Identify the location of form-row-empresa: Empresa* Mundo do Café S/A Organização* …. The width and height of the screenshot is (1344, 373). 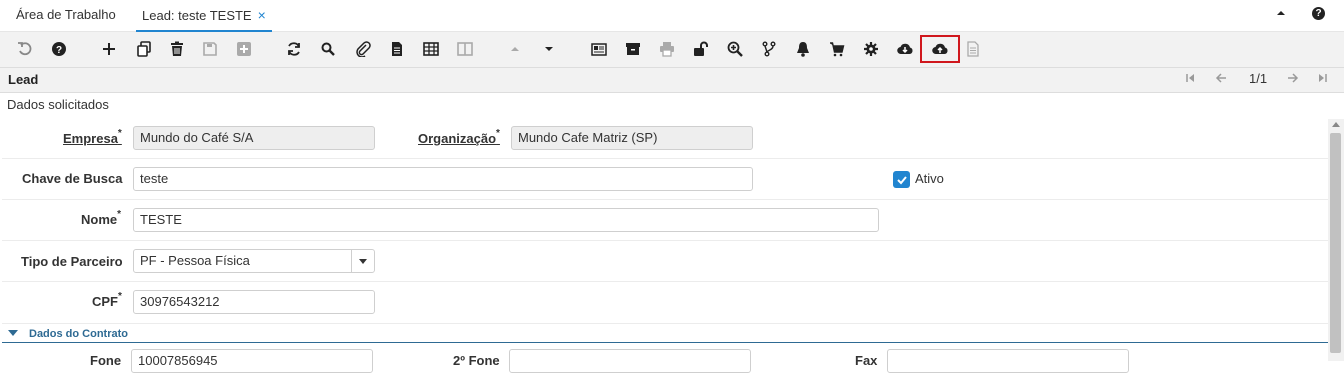
(665, 139).